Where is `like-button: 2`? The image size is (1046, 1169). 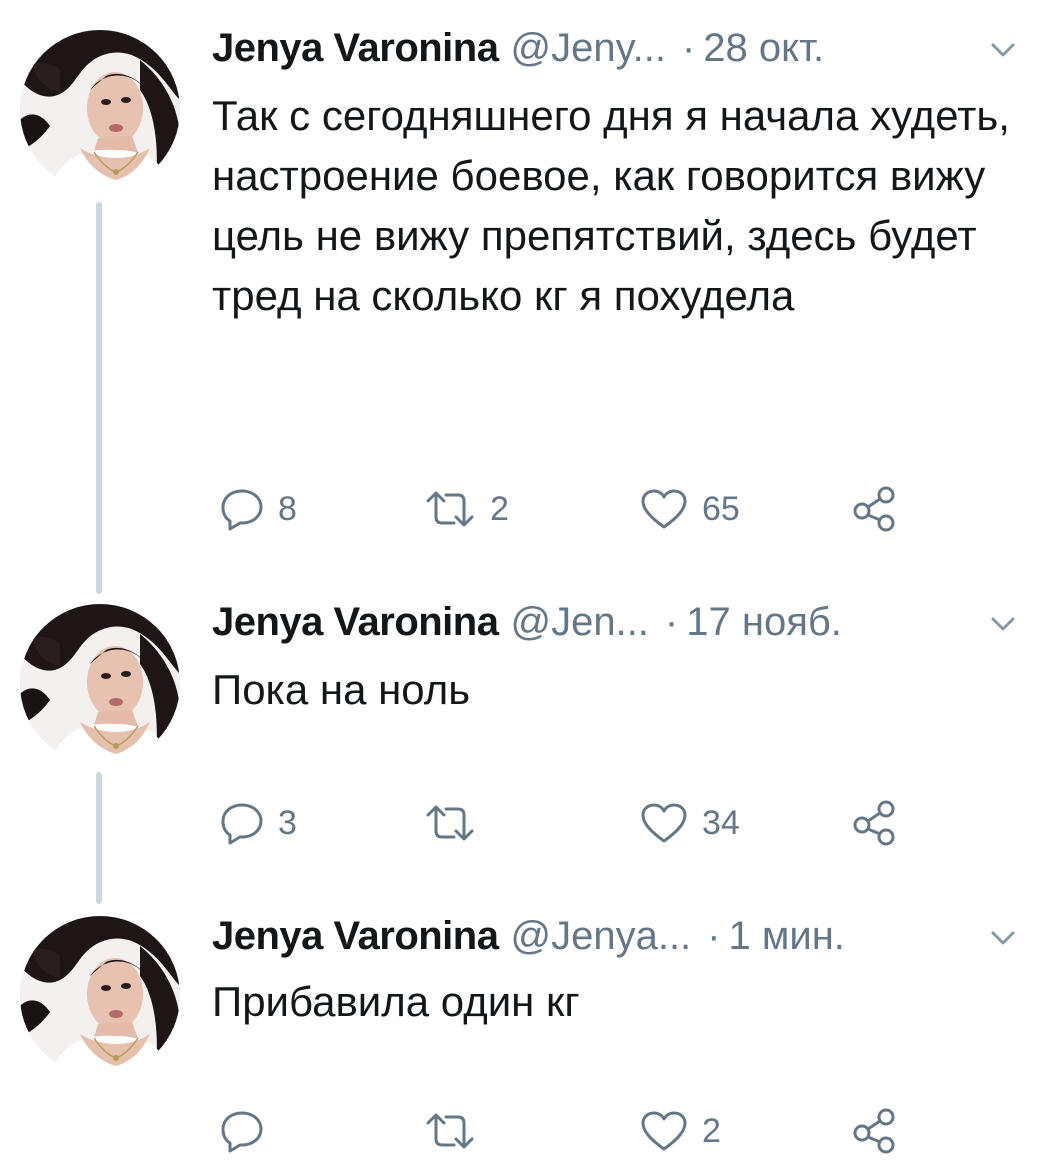 like-button: 2 is located at coordinates (680, 1131).